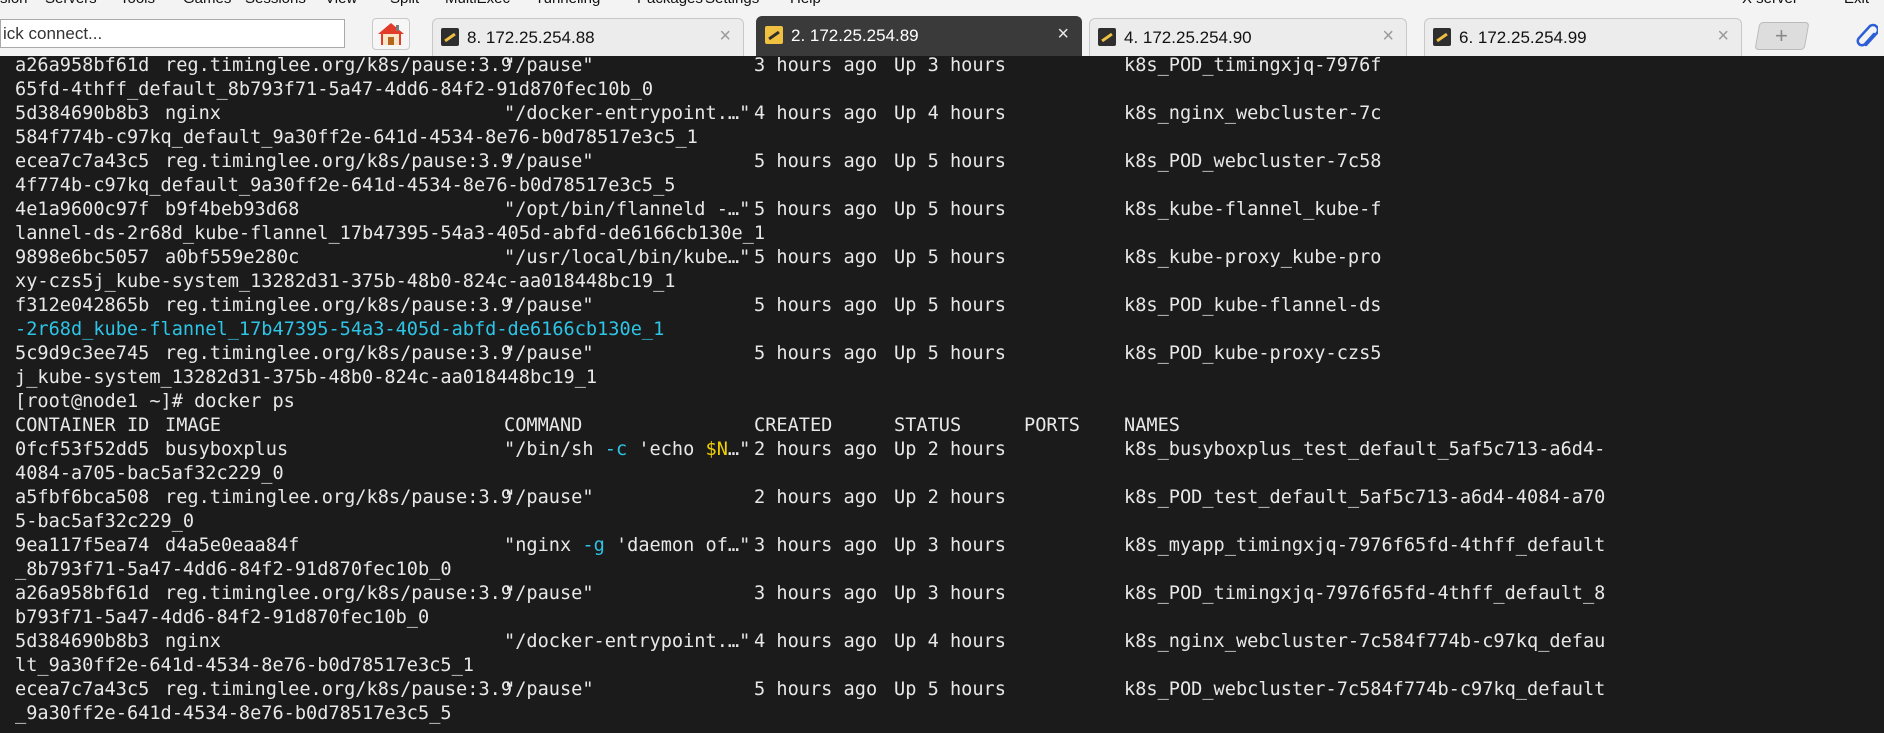 The width and height of the screenshot is (1884, 733). What do you see at coordinates (627, 209) in the screenshot?
I see `terminal-column-2: "/opt/bin/flanneld -…"` at bounding box center [627, 209].